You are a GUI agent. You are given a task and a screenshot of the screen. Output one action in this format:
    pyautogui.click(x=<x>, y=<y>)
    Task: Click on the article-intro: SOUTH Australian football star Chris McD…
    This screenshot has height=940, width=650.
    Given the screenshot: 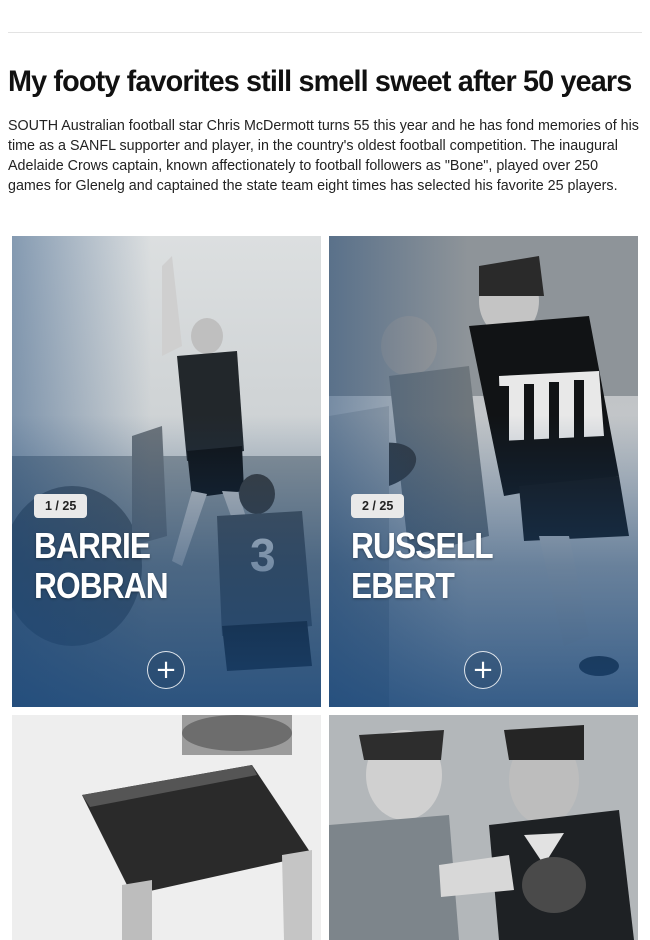 What is the action you would take?
    pyautogui.click(x=323, y=156)
    